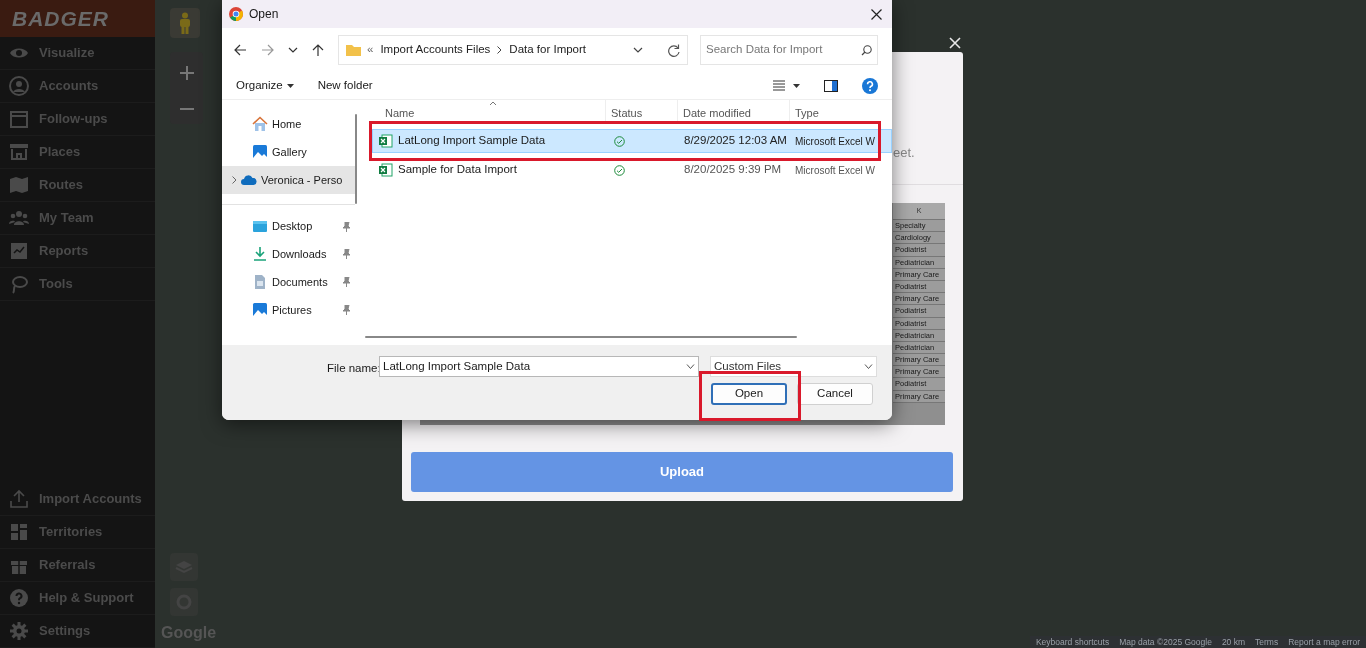 This screenshot has height=648, width=1366. I want to click on file-name-label: File name:, so click(354, 368).